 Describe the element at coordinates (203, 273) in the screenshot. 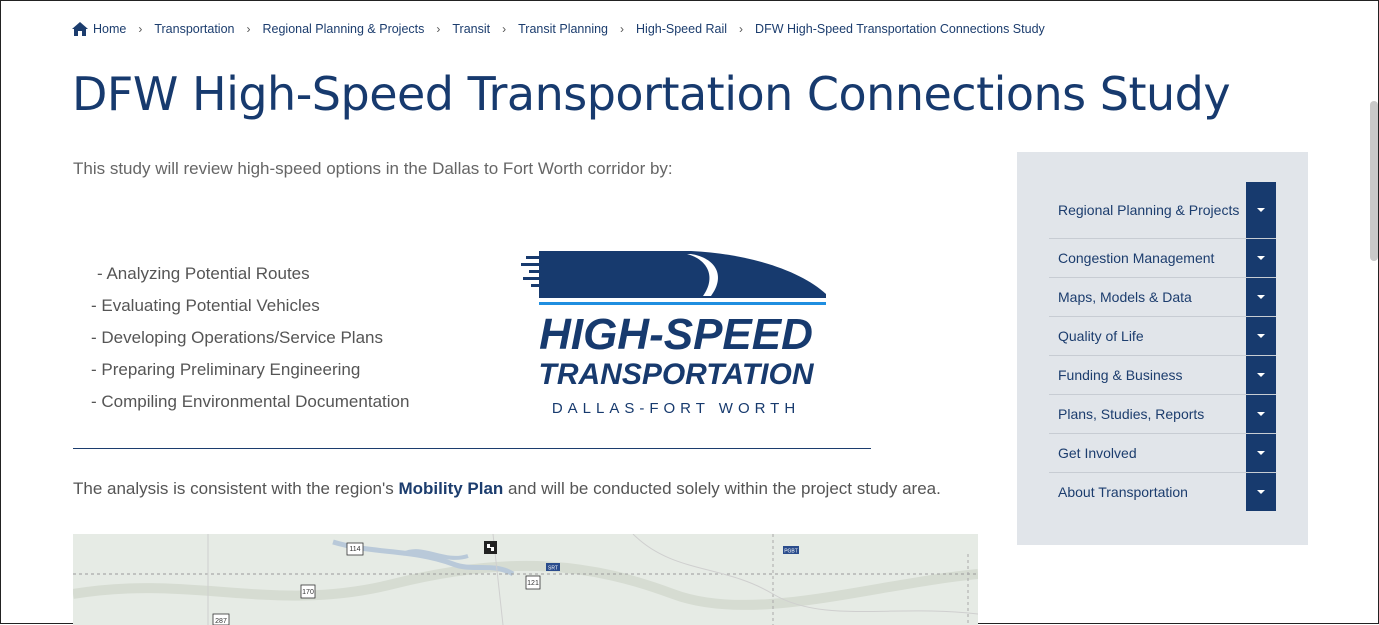

I see `list-item: - Analyzing Potential Routes` at that location.